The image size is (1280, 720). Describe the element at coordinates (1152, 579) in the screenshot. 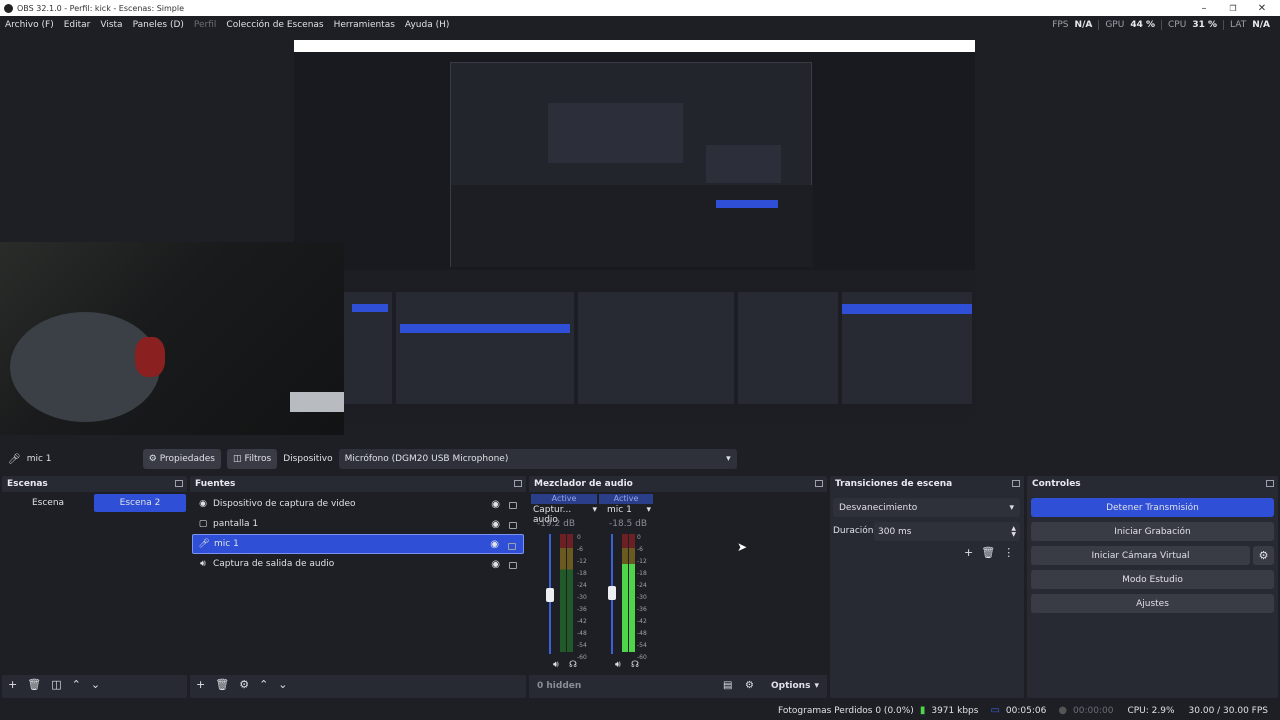

I see `studio-mode-button: Modo Estudio` at that location.